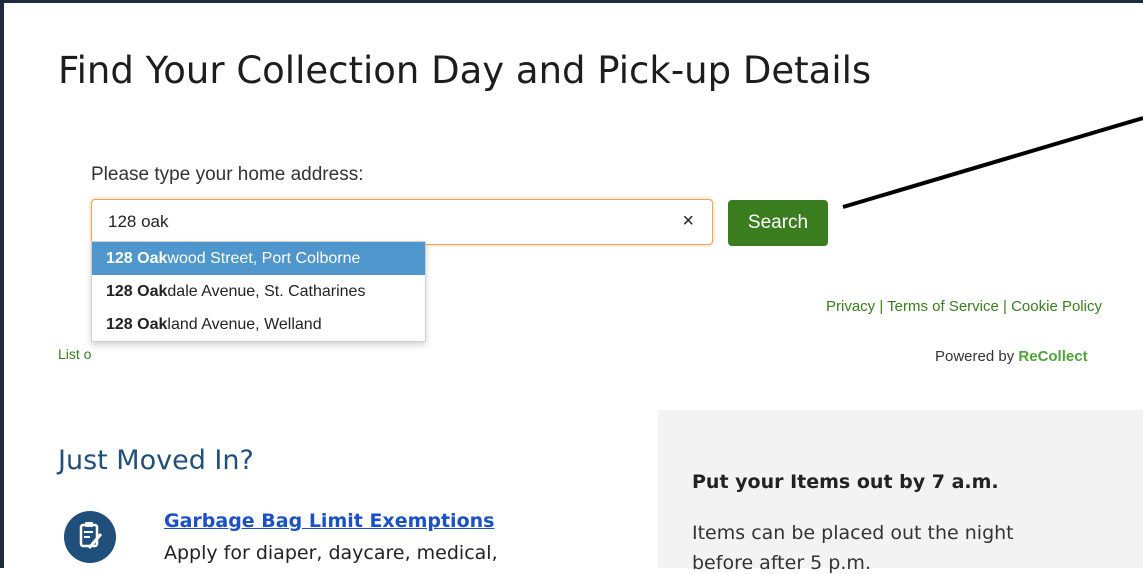 This screenshot has width=1143, height=574. What do you see at coordinates (74, 354) in the screenshot?
I see `list-link: List o` at bounding box center [74, 354].